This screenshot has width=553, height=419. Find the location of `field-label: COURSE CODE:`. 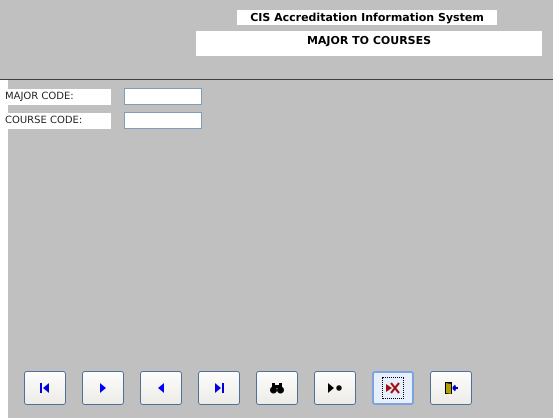

field-label: COURSE CODE: is located at coordinates (58, 120).